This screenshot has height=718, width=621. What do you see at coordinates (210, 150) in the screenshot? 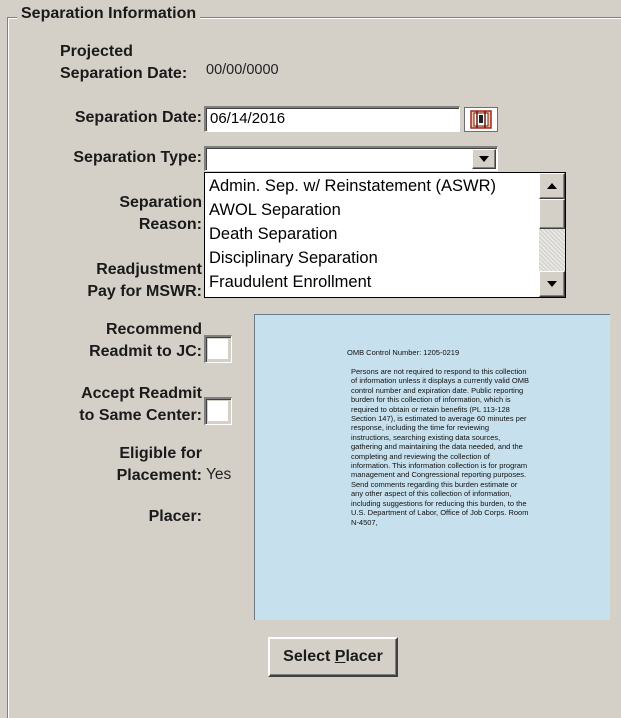
I see `separation-type-value` at bounding box center [210, 150].